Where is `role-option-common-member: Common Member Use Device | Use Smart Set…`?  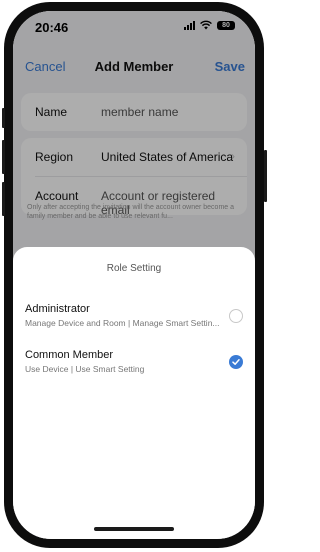
role-option-common-member: Common Member Use Device | Use Smart Set… is located at coordinates (134, 369).